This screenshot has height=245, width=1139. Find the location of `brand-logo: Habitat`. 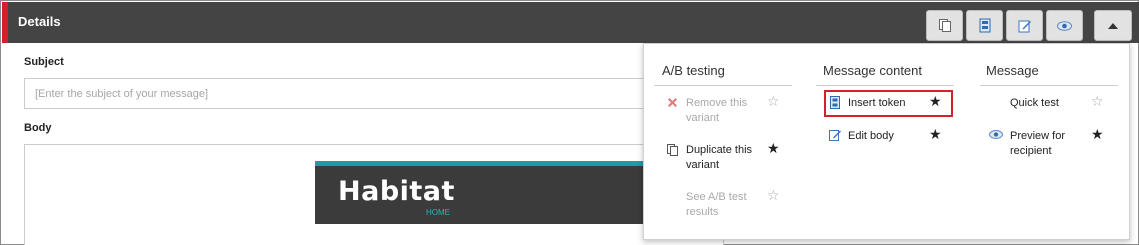

brand-logo: Habitat is located at coordinates (396, 191).